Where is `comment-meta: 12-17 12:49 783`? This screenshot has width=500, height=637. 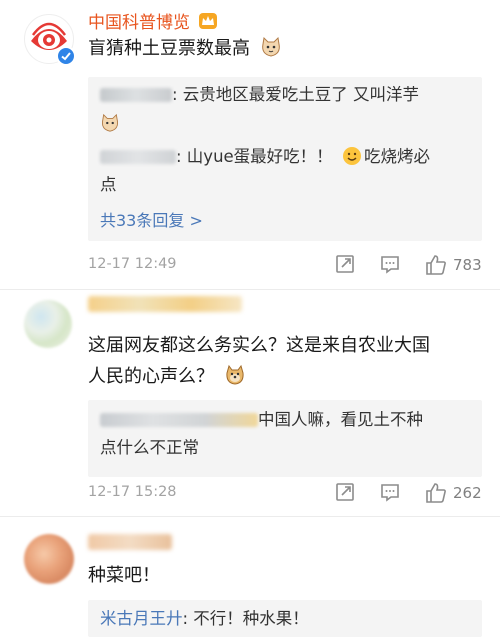 comment-meta: 12-17 12:49 783 is located at coordinates (285, 265).